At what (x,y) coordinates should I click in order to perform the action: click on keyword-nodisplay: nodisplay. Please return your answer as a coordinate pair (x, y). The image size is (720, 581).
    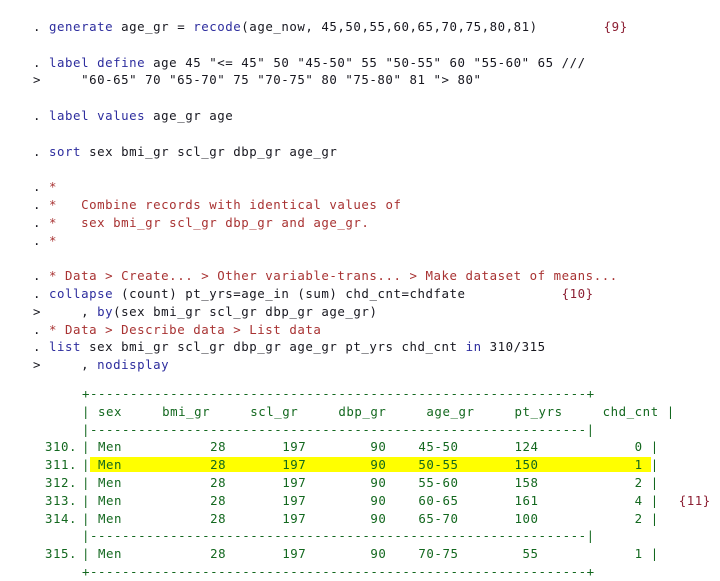
    Looking at the image, I should click on (133, 365).